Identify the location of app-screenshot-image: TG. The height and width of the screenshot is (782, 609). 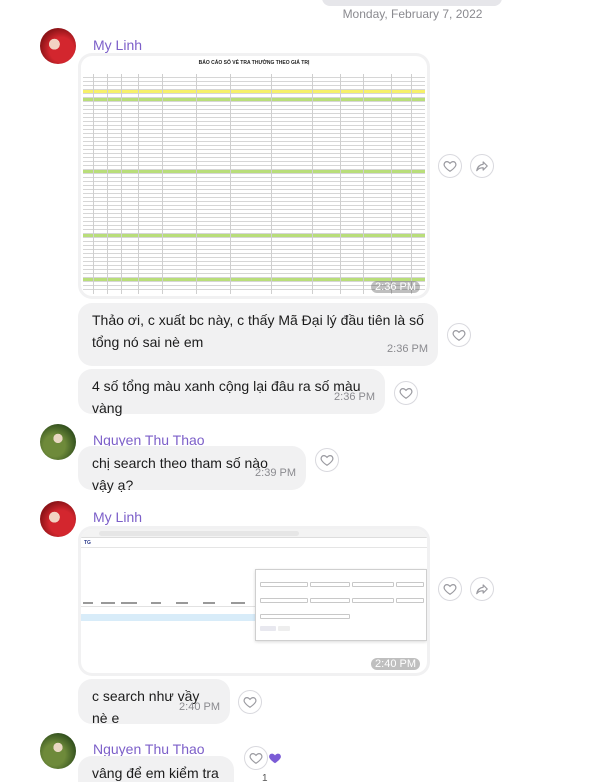
(254, 601).